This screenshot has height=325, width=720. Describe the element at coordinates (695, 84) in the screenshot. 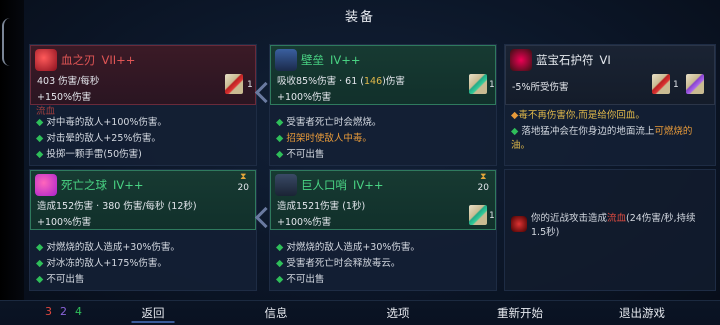

I see `tactics-scroll-icon` at that location.